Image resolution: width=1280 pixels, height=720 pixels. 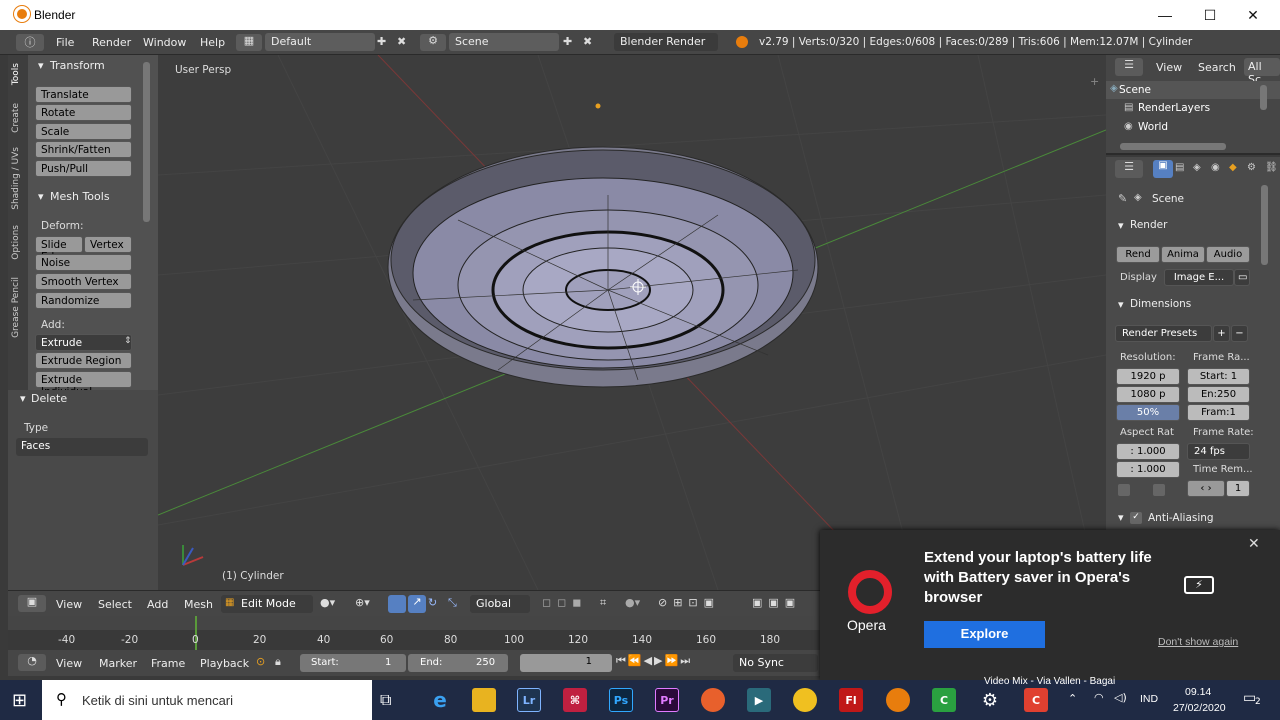 I want to click on mode-select: Edit Mode, so click(x=267, y=604).